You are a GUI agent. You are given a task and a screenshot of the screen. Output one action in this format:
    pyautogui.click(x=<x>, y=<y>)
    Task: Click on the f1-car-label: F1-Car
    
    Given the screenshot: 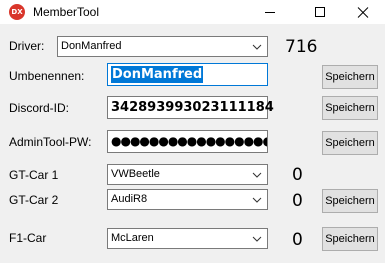 What is the action you would take?
    pyautogui.click(x=28, y=238)
    